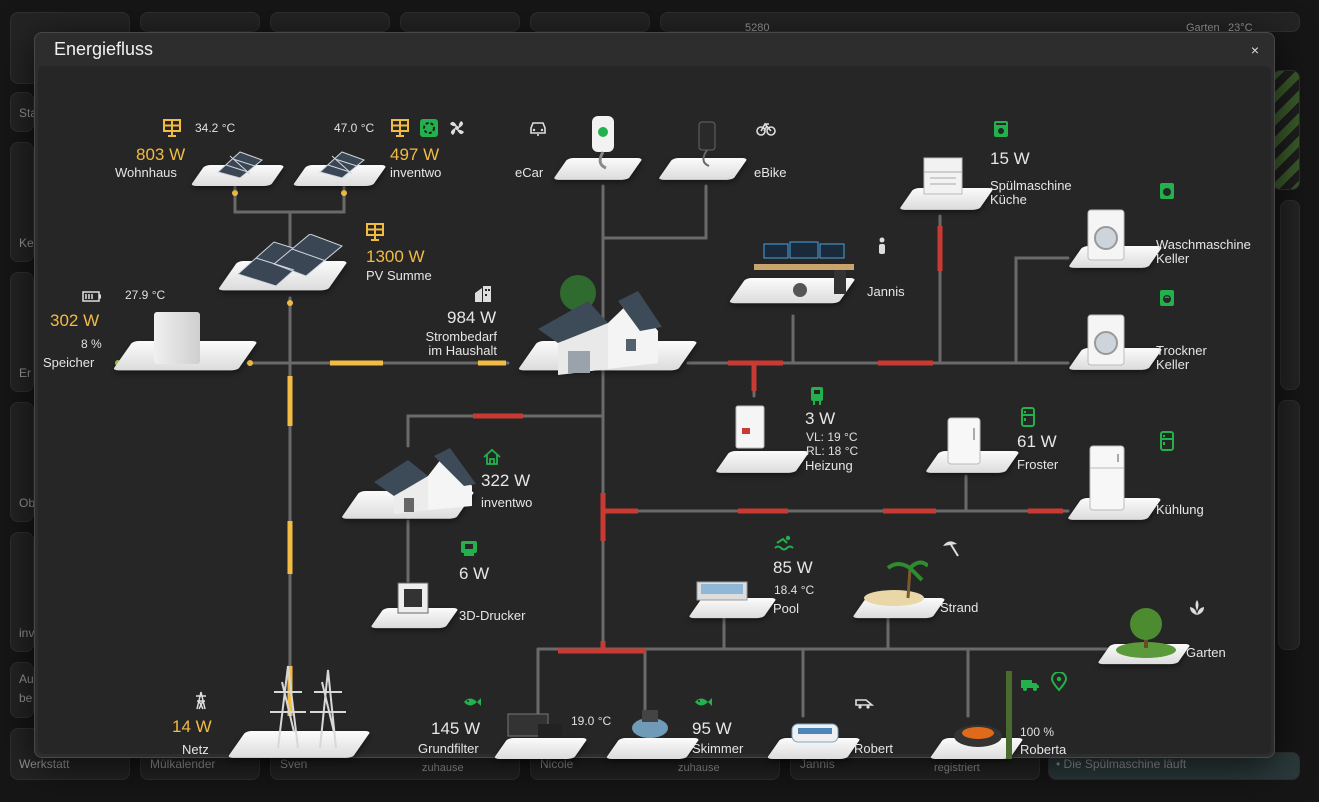 The height and width of the screenshot is (802, 1319). What do you see at coordinates (832, 437) in the screenshot?
I see `heizung-vl: VL: 19 °C` at bounding box center [832, 437].